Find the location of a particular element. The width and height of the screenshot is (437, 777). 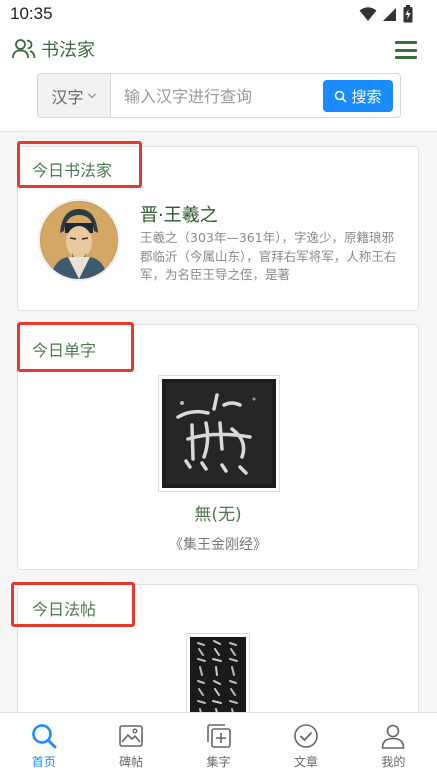

menu-button is located at coordinates (406, 50).